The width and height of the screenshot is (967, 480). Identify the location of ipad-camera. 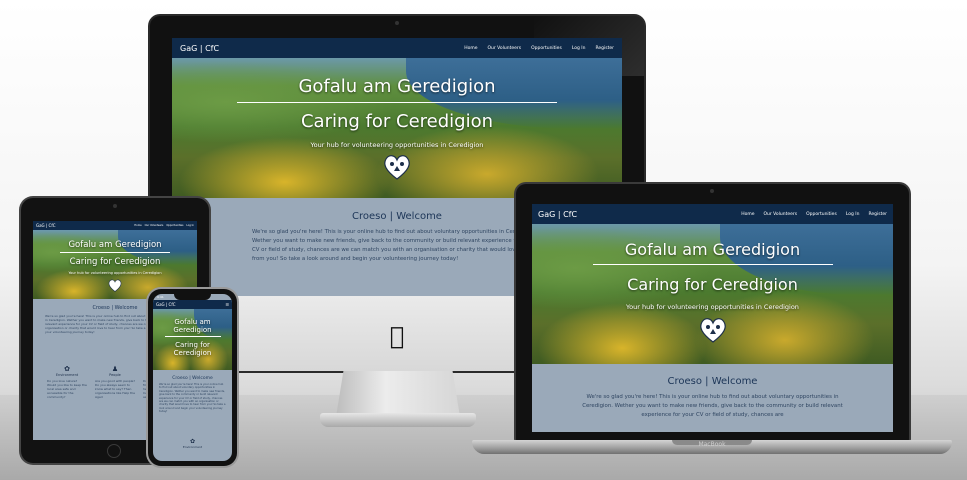
(115, 206).